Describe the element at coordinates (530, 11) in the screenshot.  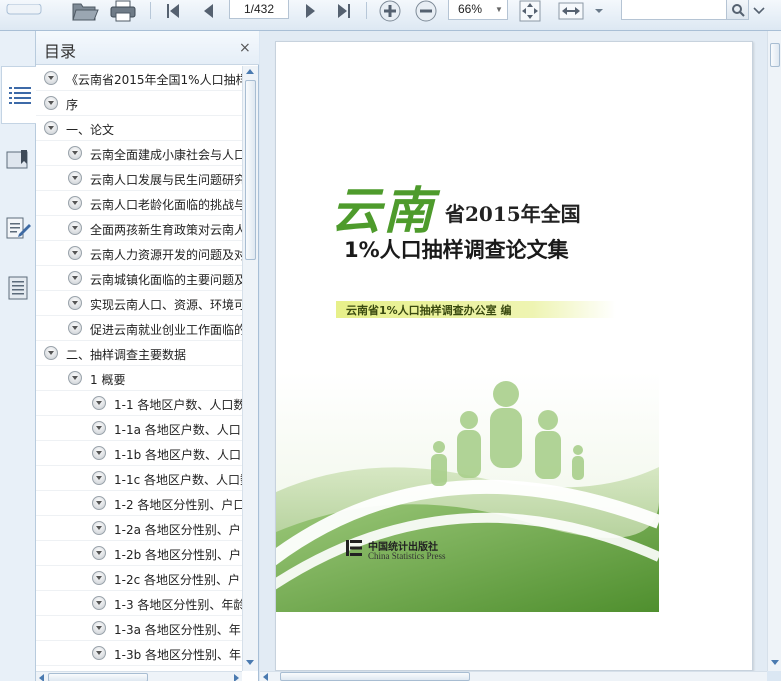
I see `fit-page-button` at that location.